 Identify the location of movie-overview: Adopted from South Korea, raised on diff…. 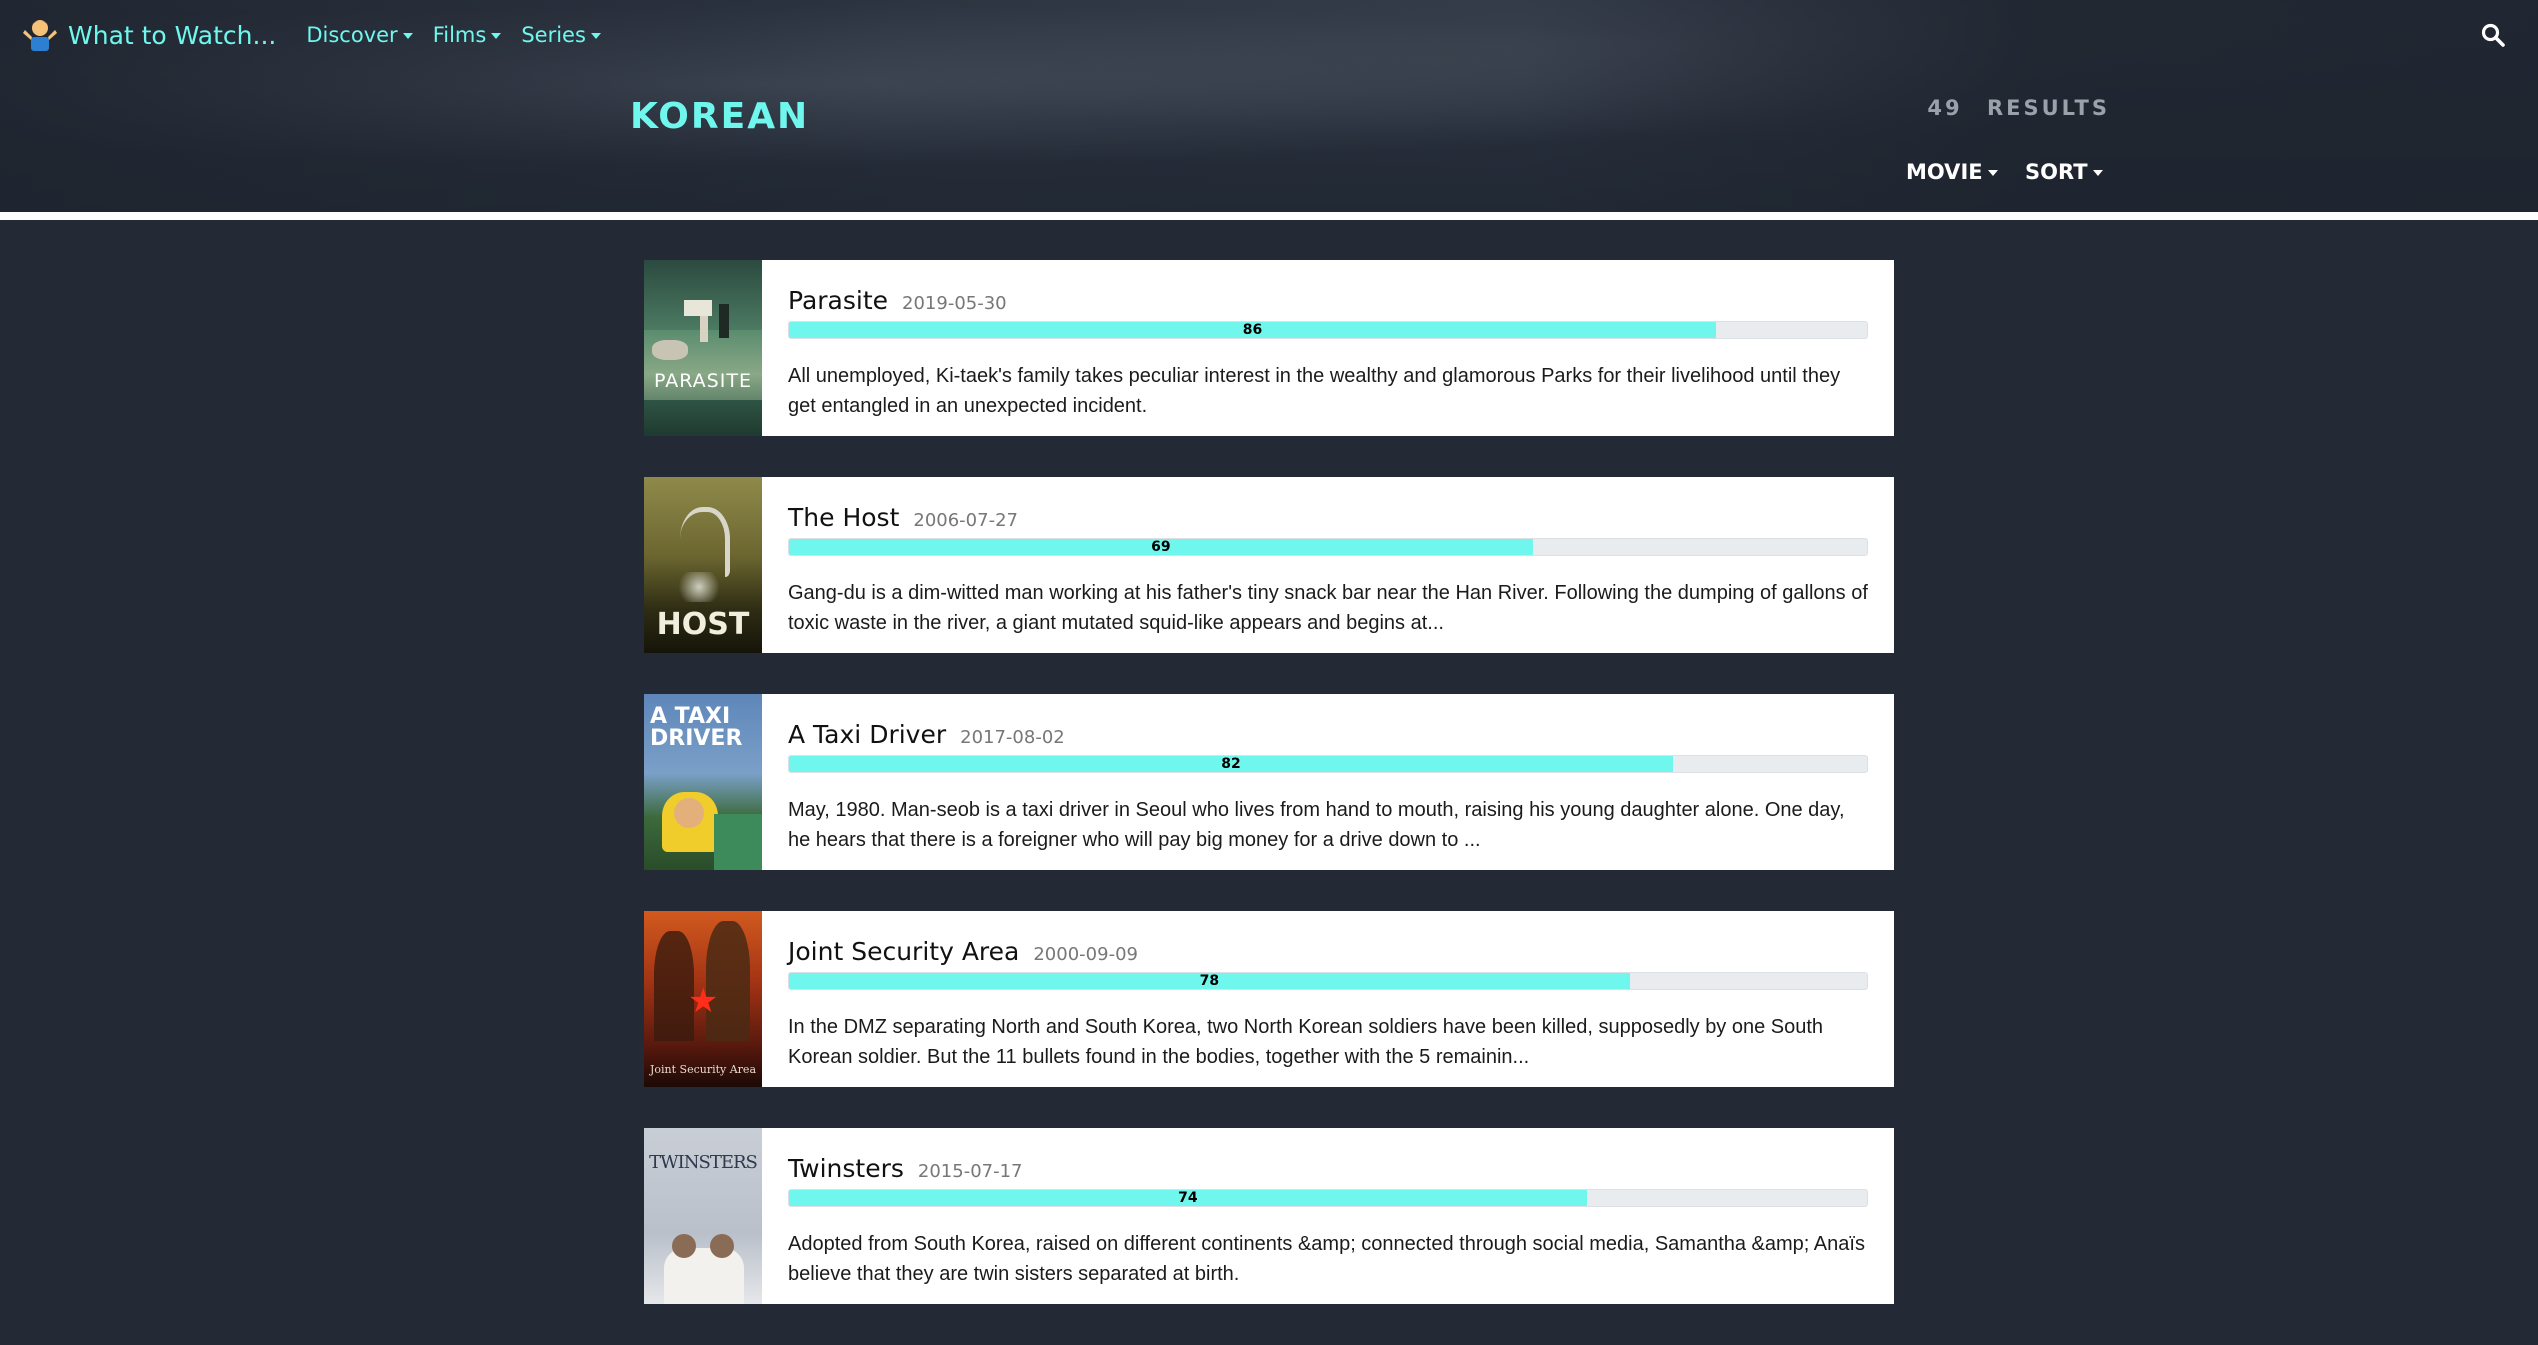
(1326, 1259).